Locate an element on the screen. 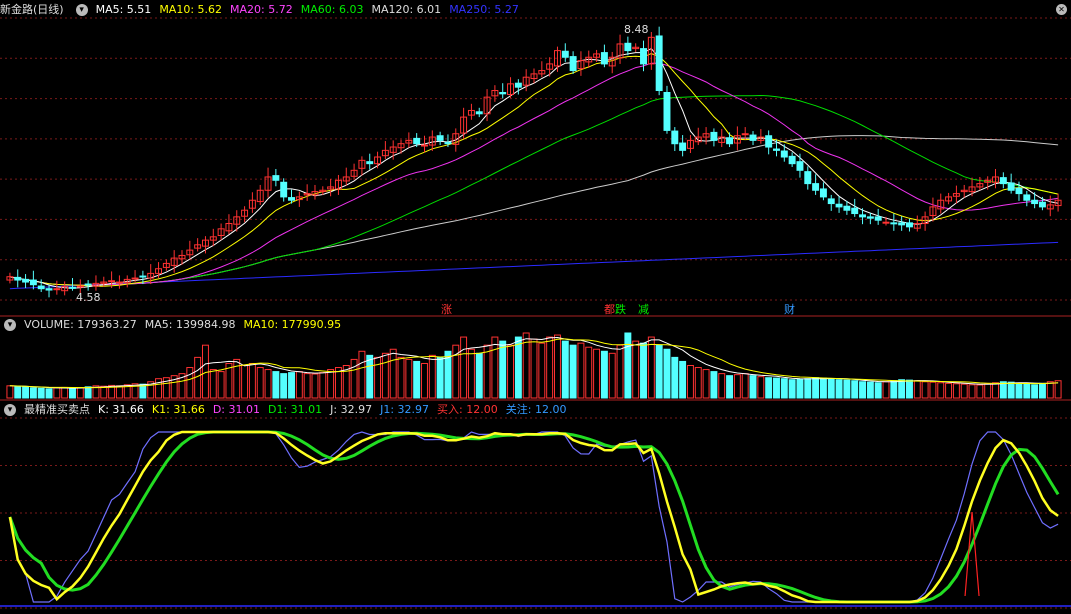  indicator-legend-item-7: 关注: 12.00 is located at coordinates (536, 409).